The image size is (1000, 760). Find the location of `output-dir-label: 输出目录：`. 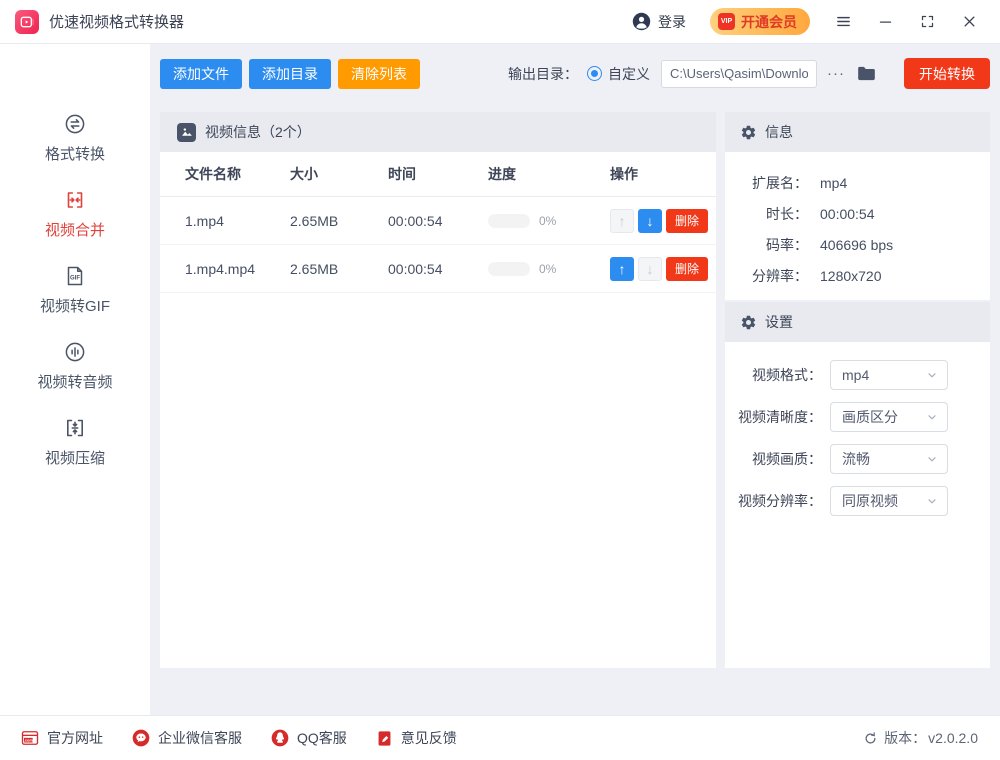

output-dir-label: 输出目录： is located at coordinates (543, 73).